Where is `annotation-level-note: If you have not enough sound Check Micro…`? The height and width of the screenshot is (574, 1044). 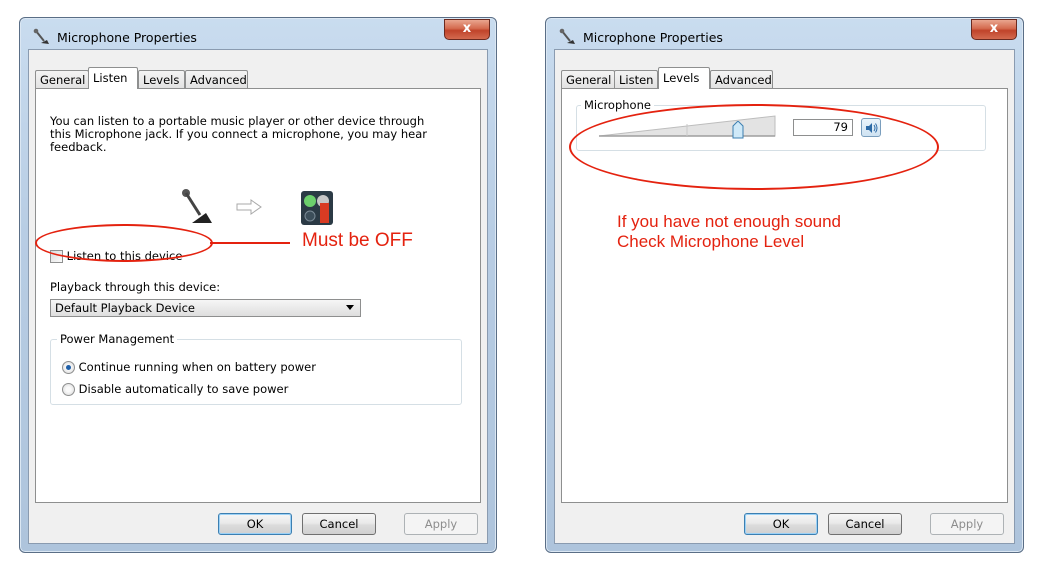 annotation-level-note: If you have not enough sound Check Micro… is located at coordinates (729, 232).